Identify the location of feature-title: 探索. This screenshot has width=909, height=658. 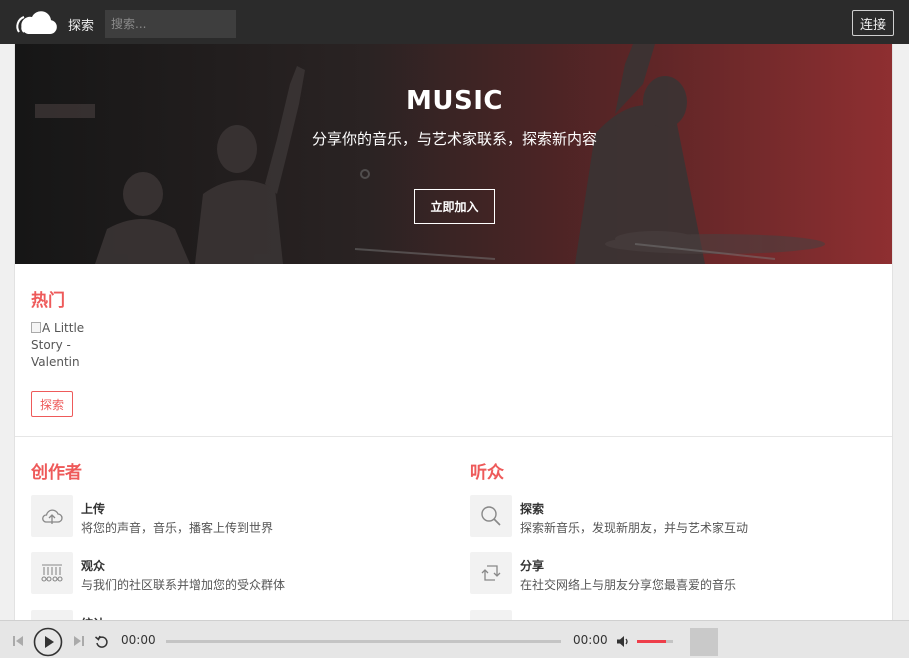
(532, 509).